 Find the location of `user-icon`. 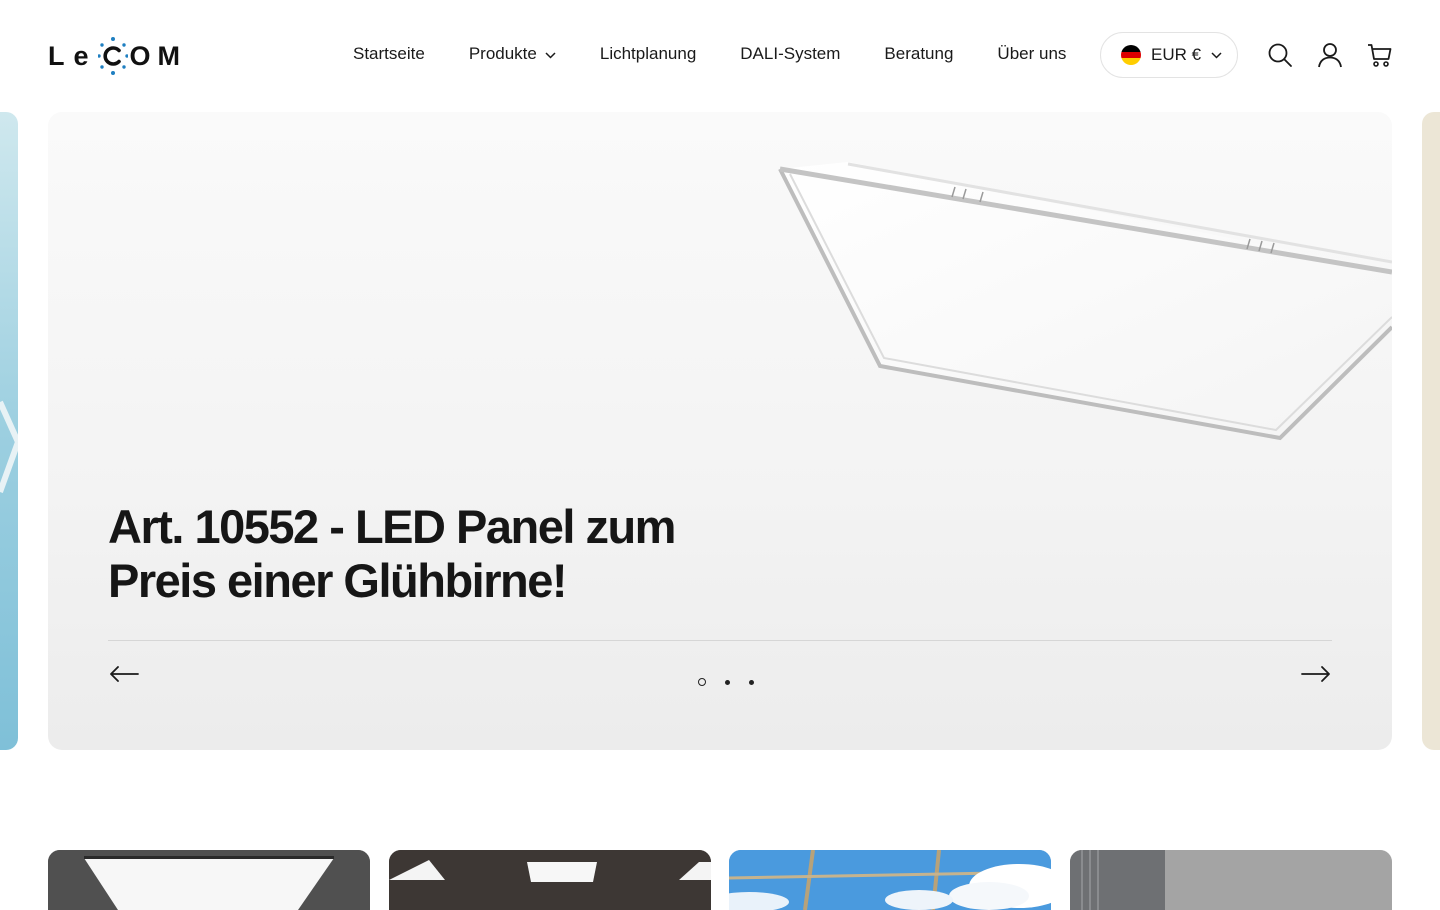

user-icon is located at coordinates (1330, 55).